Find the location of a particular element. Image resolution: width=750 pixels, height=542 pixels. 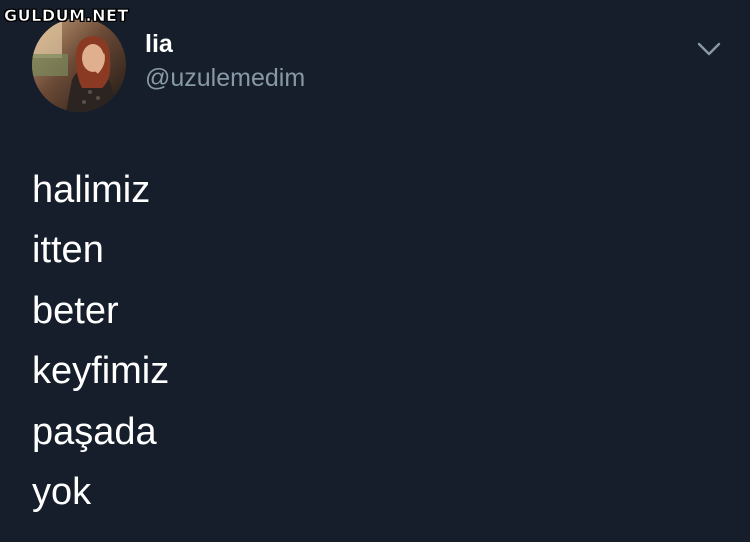

tweet-line: yok is located at coordinates (62, 491).